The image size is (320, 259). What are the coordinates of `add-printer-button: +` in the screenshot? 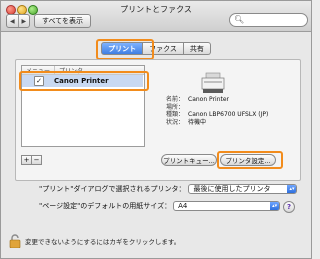 It's located at (26, 160).